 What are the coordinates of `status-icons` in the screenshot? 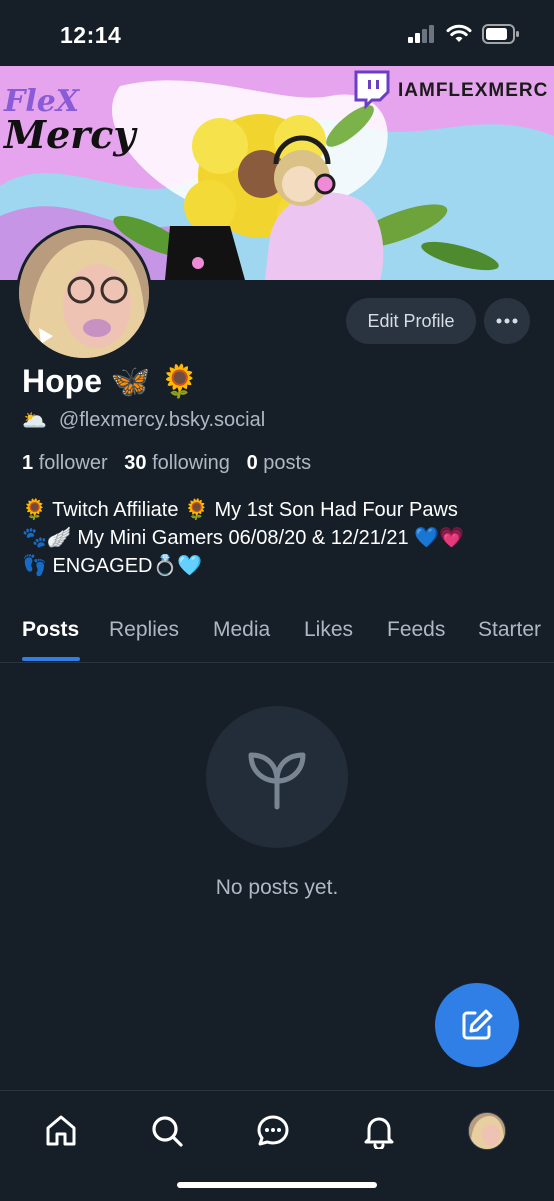 It's located at (464, 34).